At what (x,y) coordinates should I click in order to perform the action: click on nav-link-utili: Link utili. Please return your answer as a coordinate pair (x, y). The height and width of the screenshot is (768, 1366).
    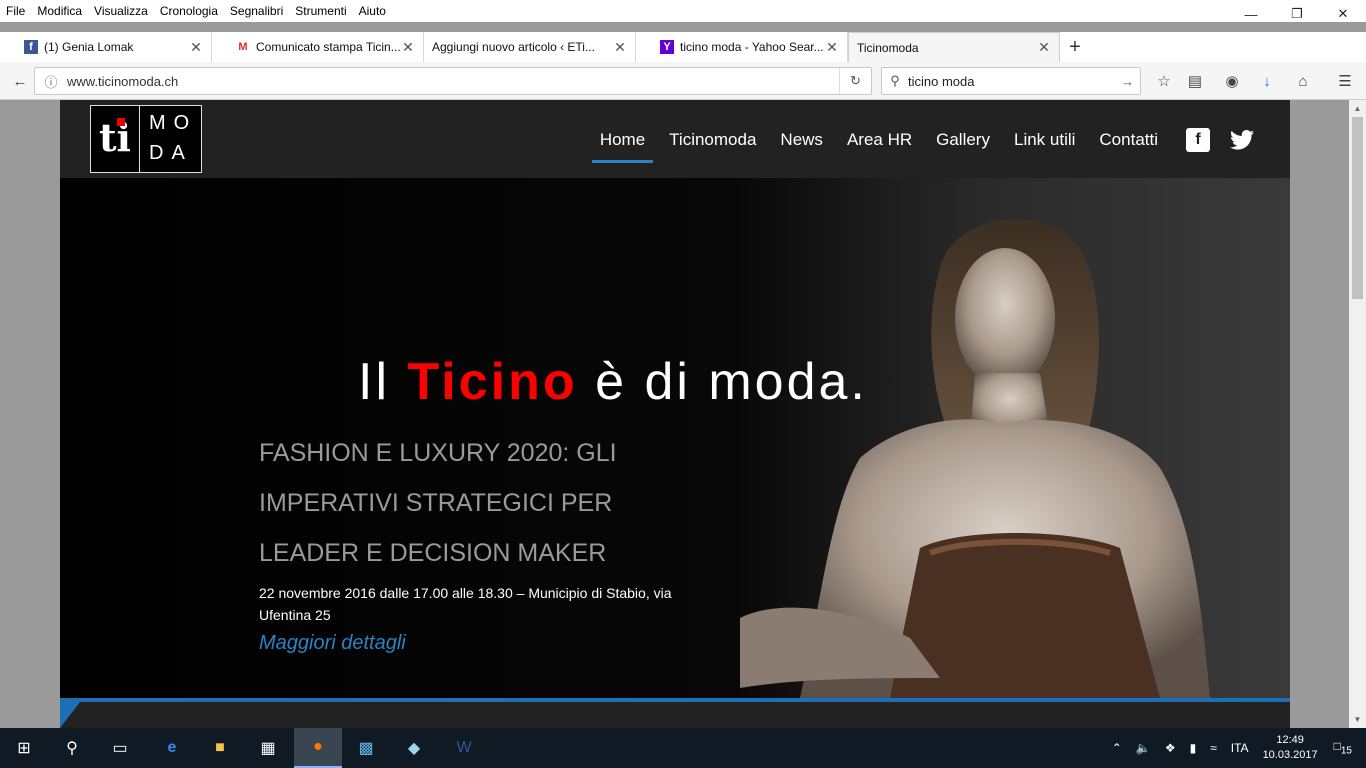
    Looking at the image, I should click on (1044, 140).